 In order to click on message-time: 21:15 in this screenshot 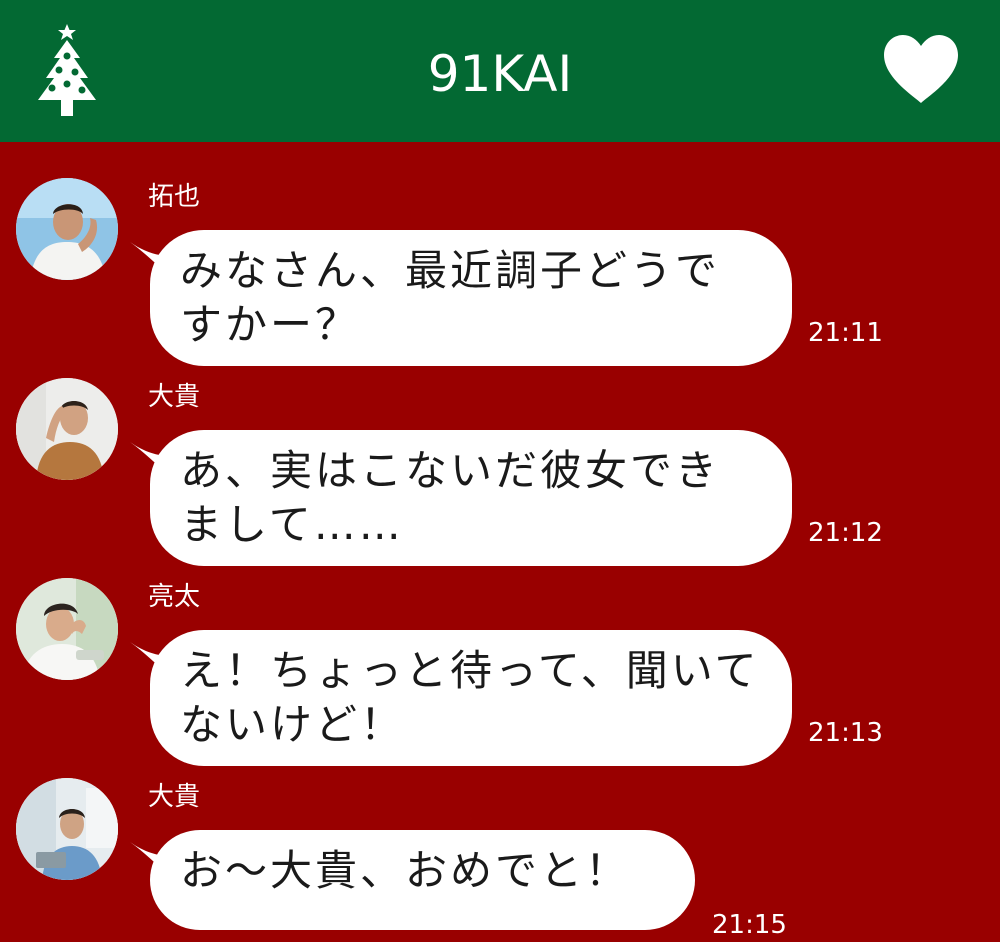, I will do `click(749, 925)`.